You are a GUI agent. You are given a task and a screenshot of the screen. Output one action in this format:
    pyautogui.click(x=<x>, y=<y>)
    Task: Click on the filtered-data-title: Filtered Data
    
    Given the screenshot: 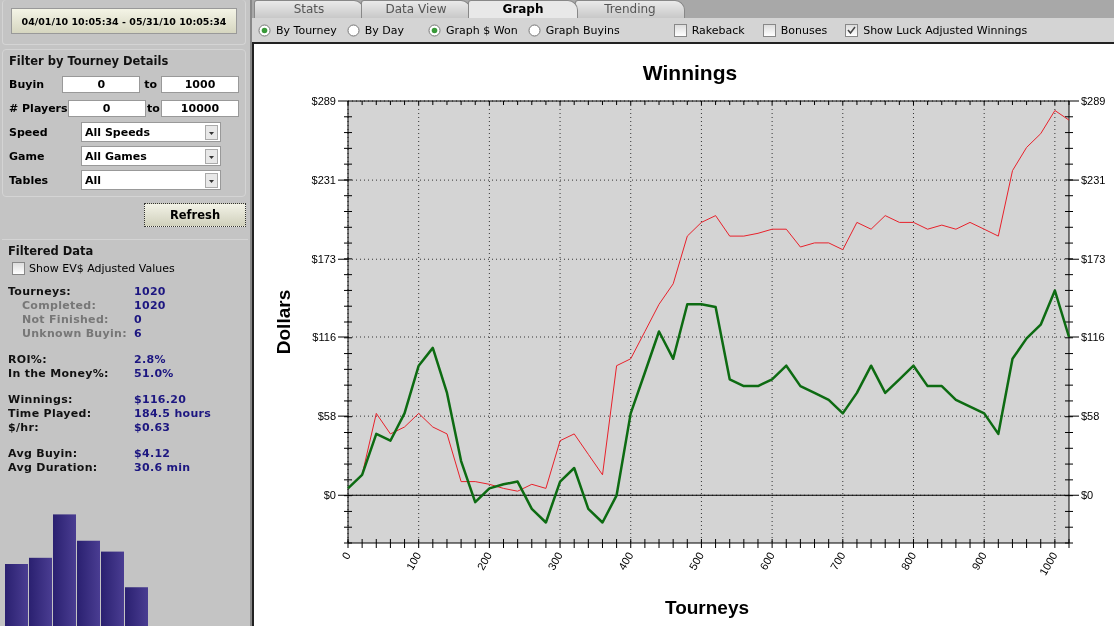 What is the action you would take?
    pyautogui.click(x=51, y=251)
    